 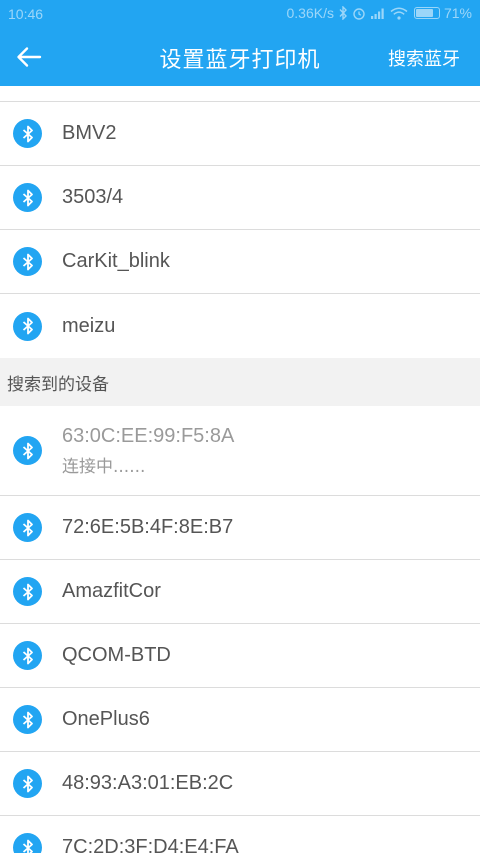 I want to click on paired-device-row: BMV2, so click(x=240, y=134).